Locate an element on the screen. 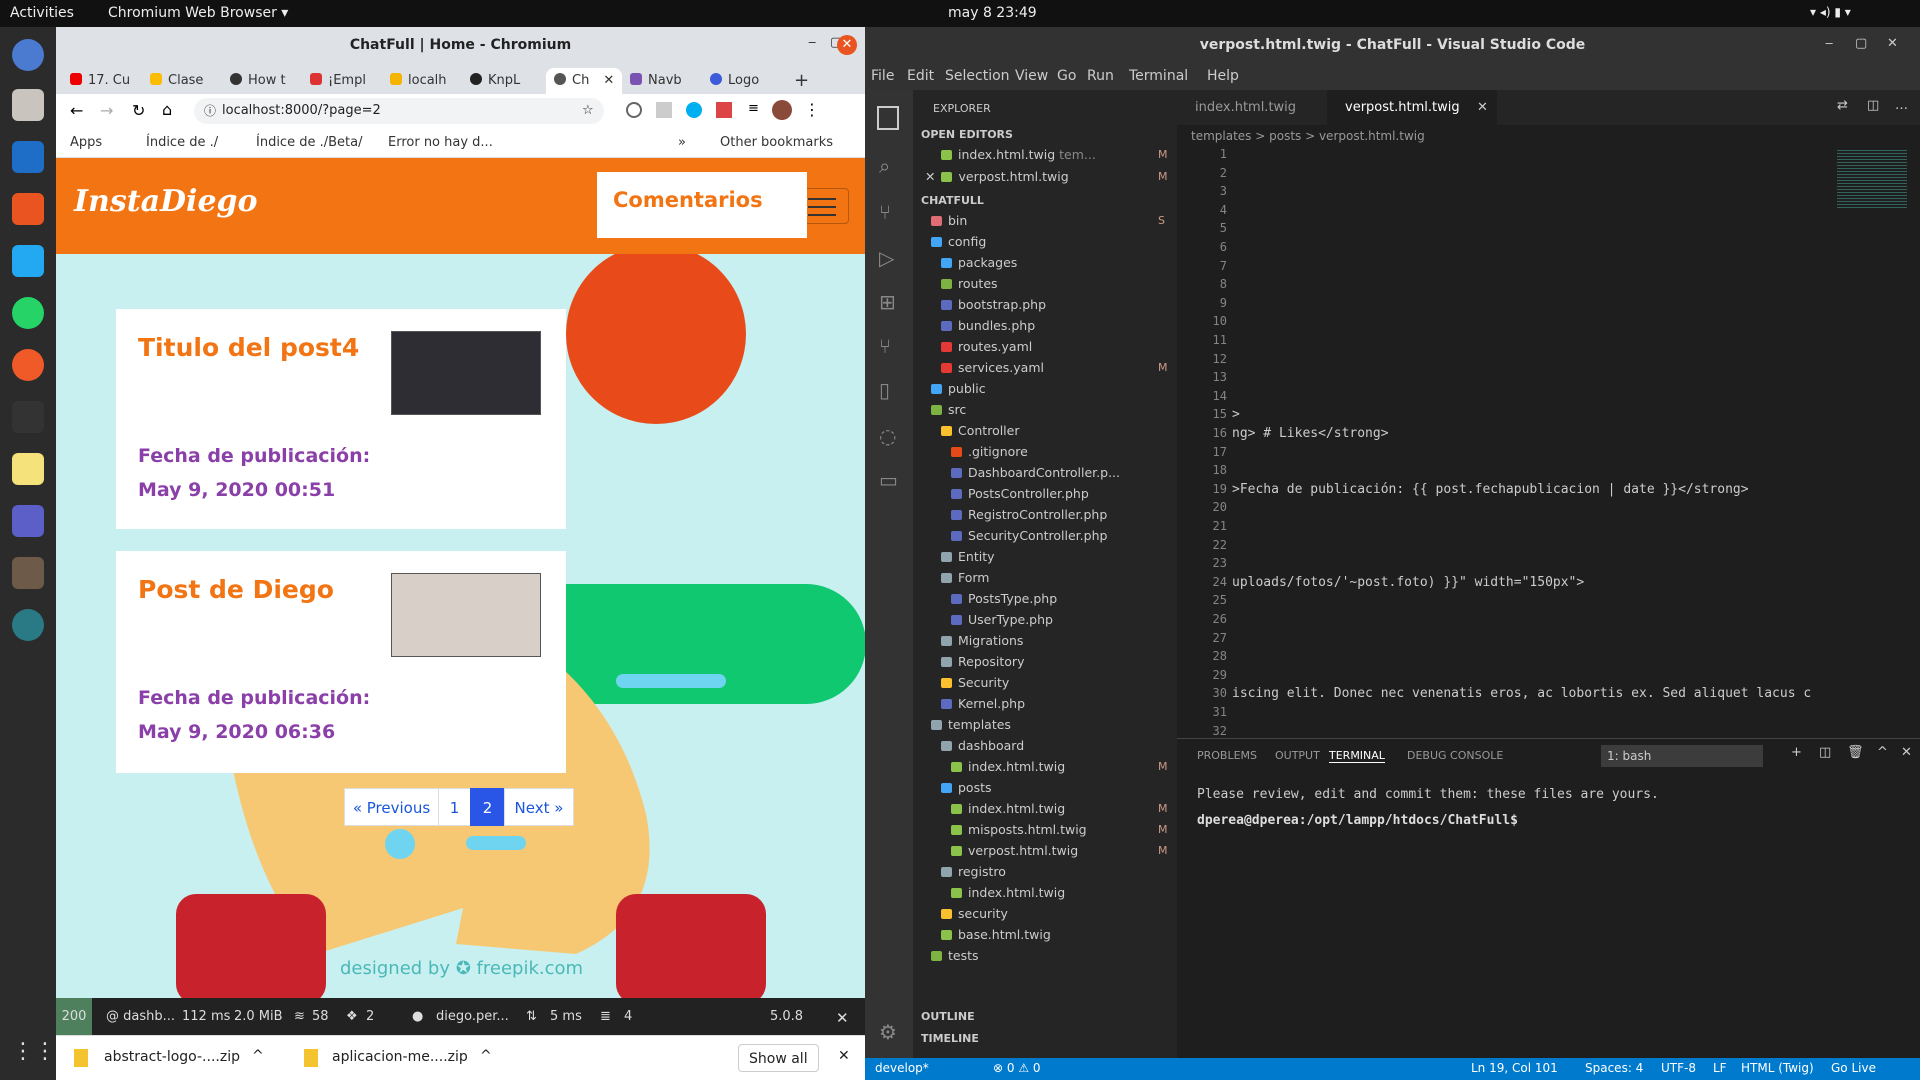 Image resolution: width=1920 pixels, height=1080 pixels. chevron-up-icon: ^ is located at coordinates (258, 1056).